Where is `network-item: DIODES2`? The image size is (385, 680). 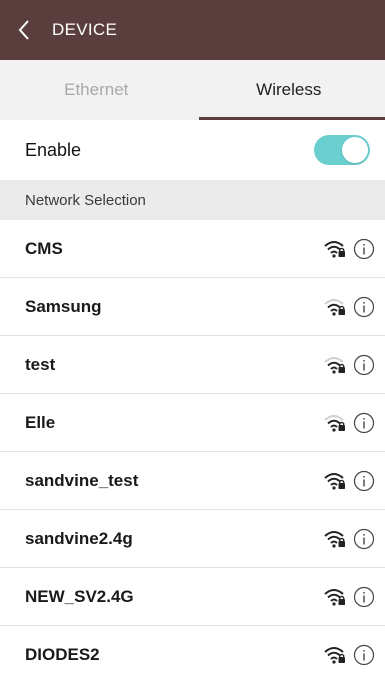 network-item: DIODES2 is located at coordinates (192, 653).